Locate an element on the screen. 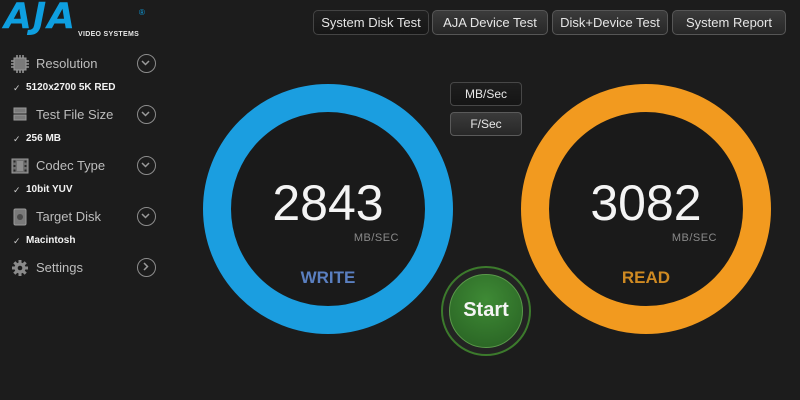  codec-value: 10bit YUV is located at coordinates (49, 189).